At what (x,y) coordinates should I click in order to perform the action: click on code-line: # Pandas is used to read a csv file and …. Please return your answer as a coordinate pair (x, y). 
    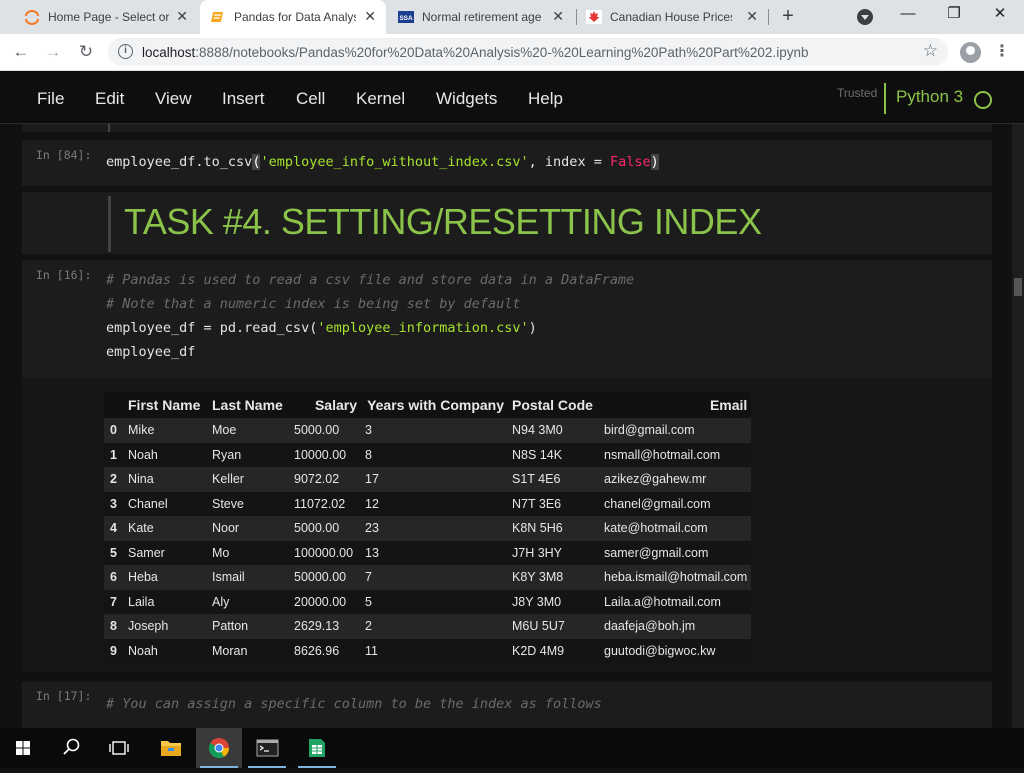
    Looking at the image, I should click on (370, 280).